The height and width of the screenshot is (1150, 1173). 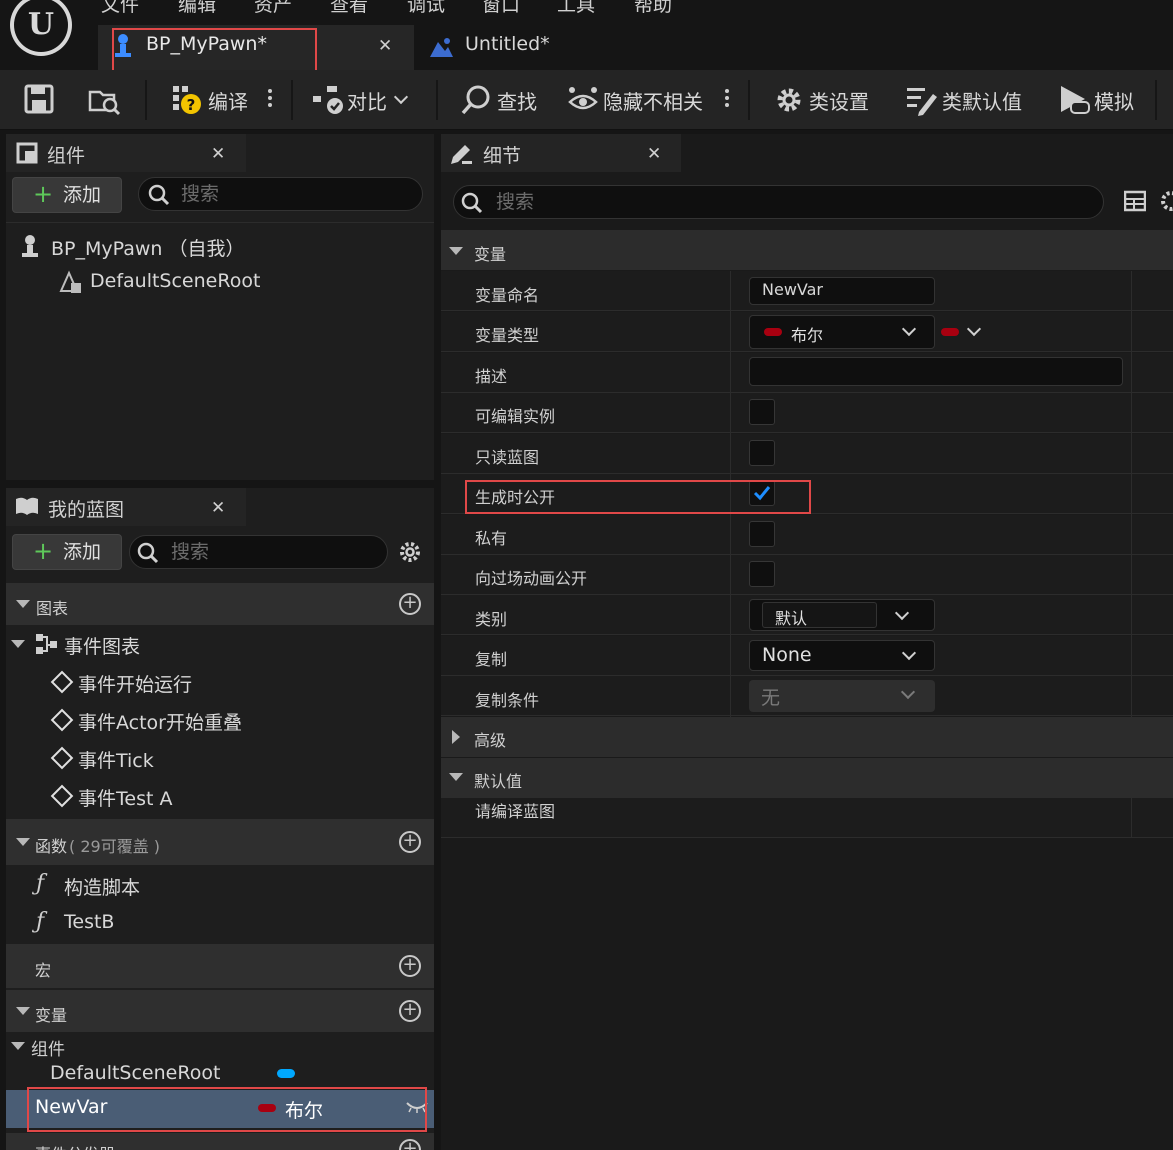 What do you see at coordinates (71, 1107) in the screenshot?
I see `variable-newvar-name: NewVar` at bounding box center [71, 1107].